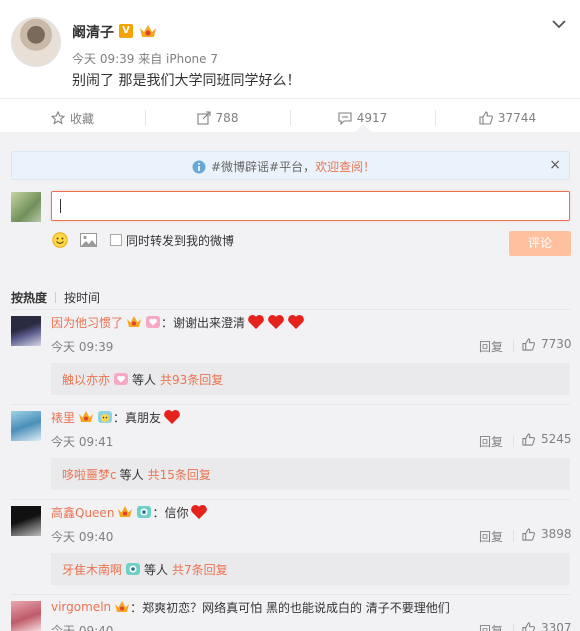  I want to click on comment-icon, so click(345, 118).